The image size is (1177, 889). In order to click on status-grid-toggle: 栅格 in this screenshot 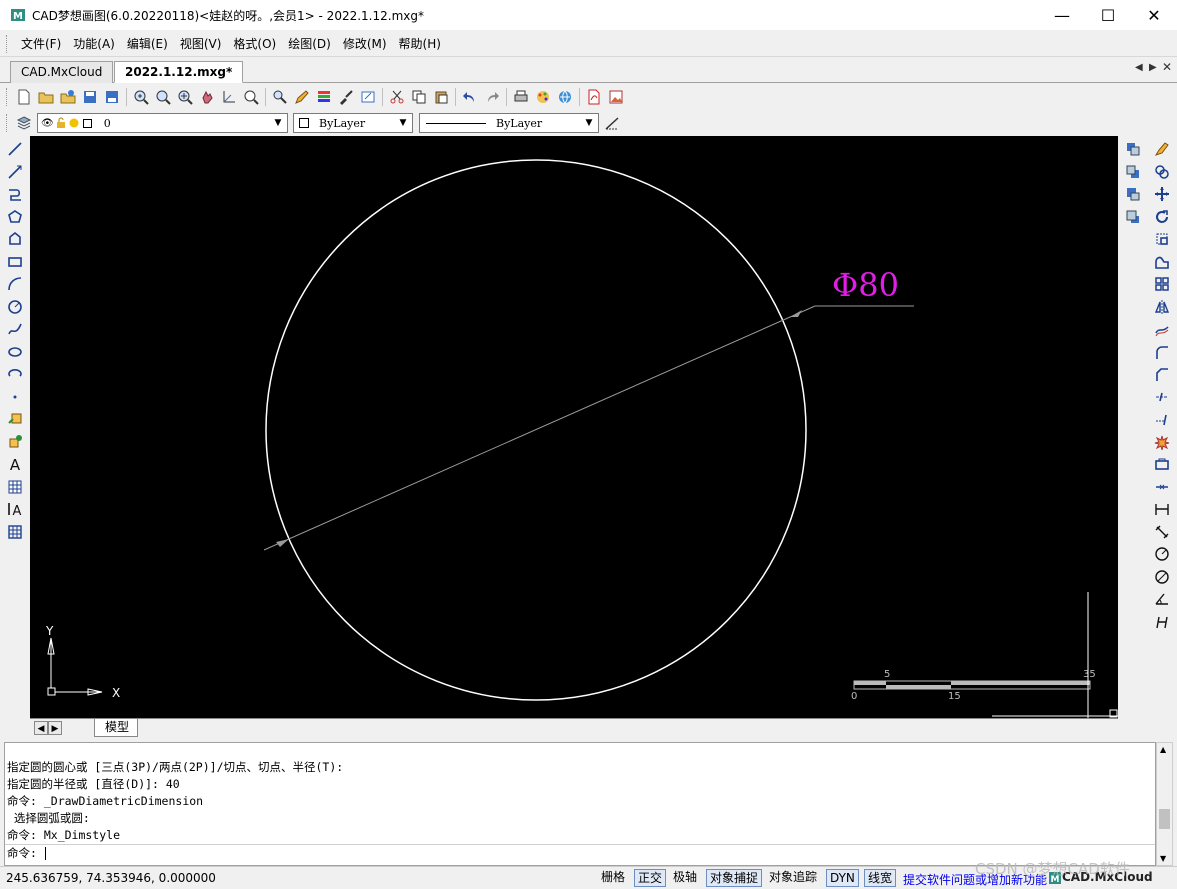, I will do `click(613, 878)`.